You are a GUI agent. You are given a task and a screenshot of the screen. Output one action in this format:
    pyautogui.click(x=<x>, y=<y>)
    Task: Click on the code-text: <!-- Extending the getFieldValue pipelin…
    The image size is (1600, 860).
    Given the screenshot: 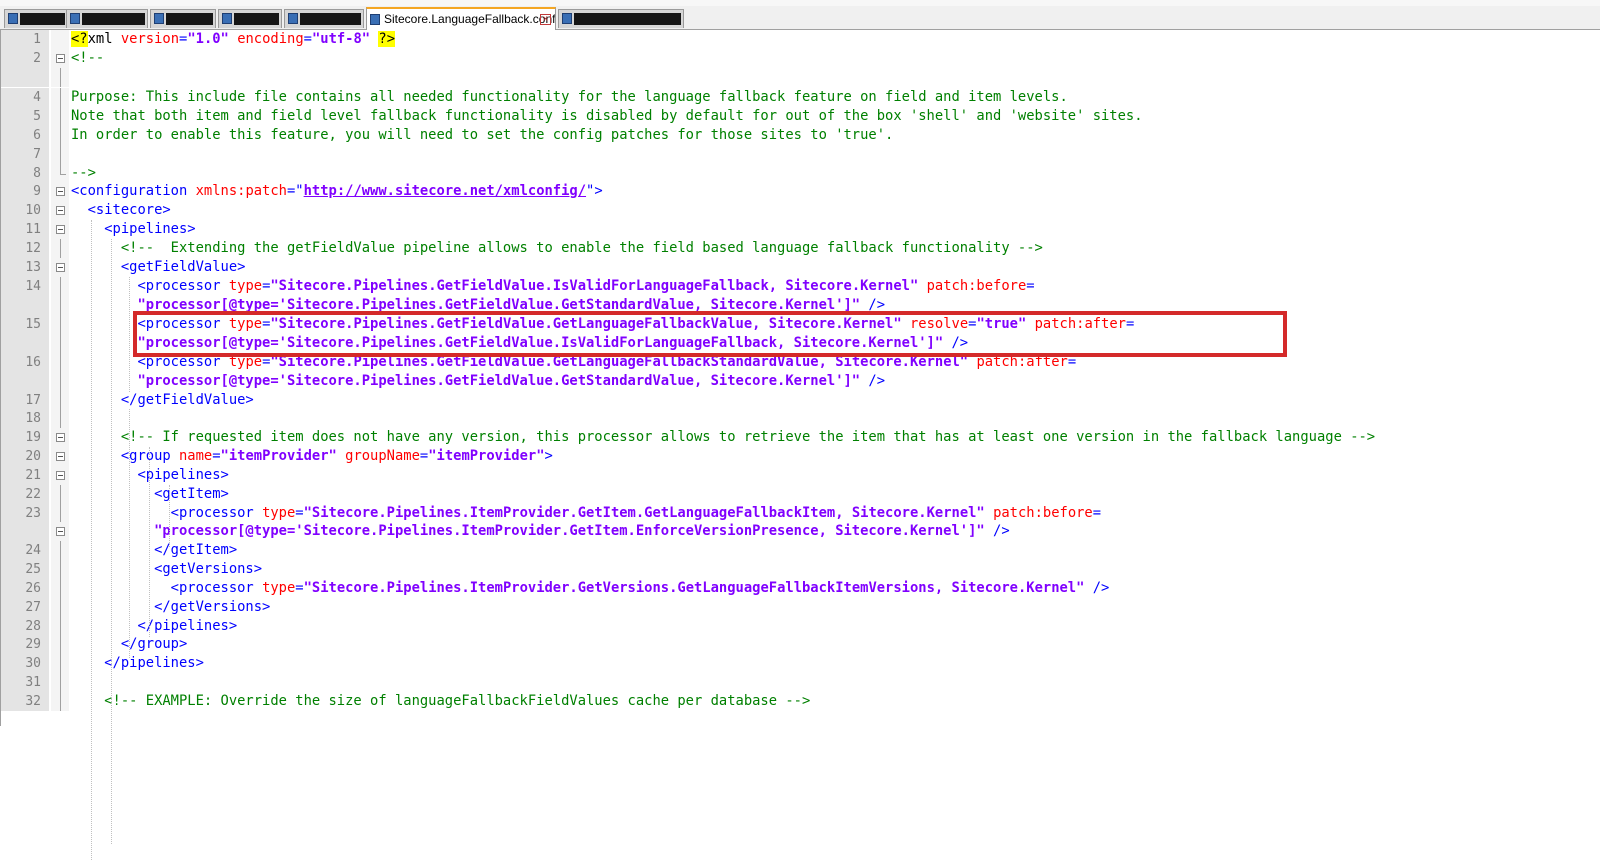 What is the action you would take?
    pyautogui.click(x=557, y=248)
    